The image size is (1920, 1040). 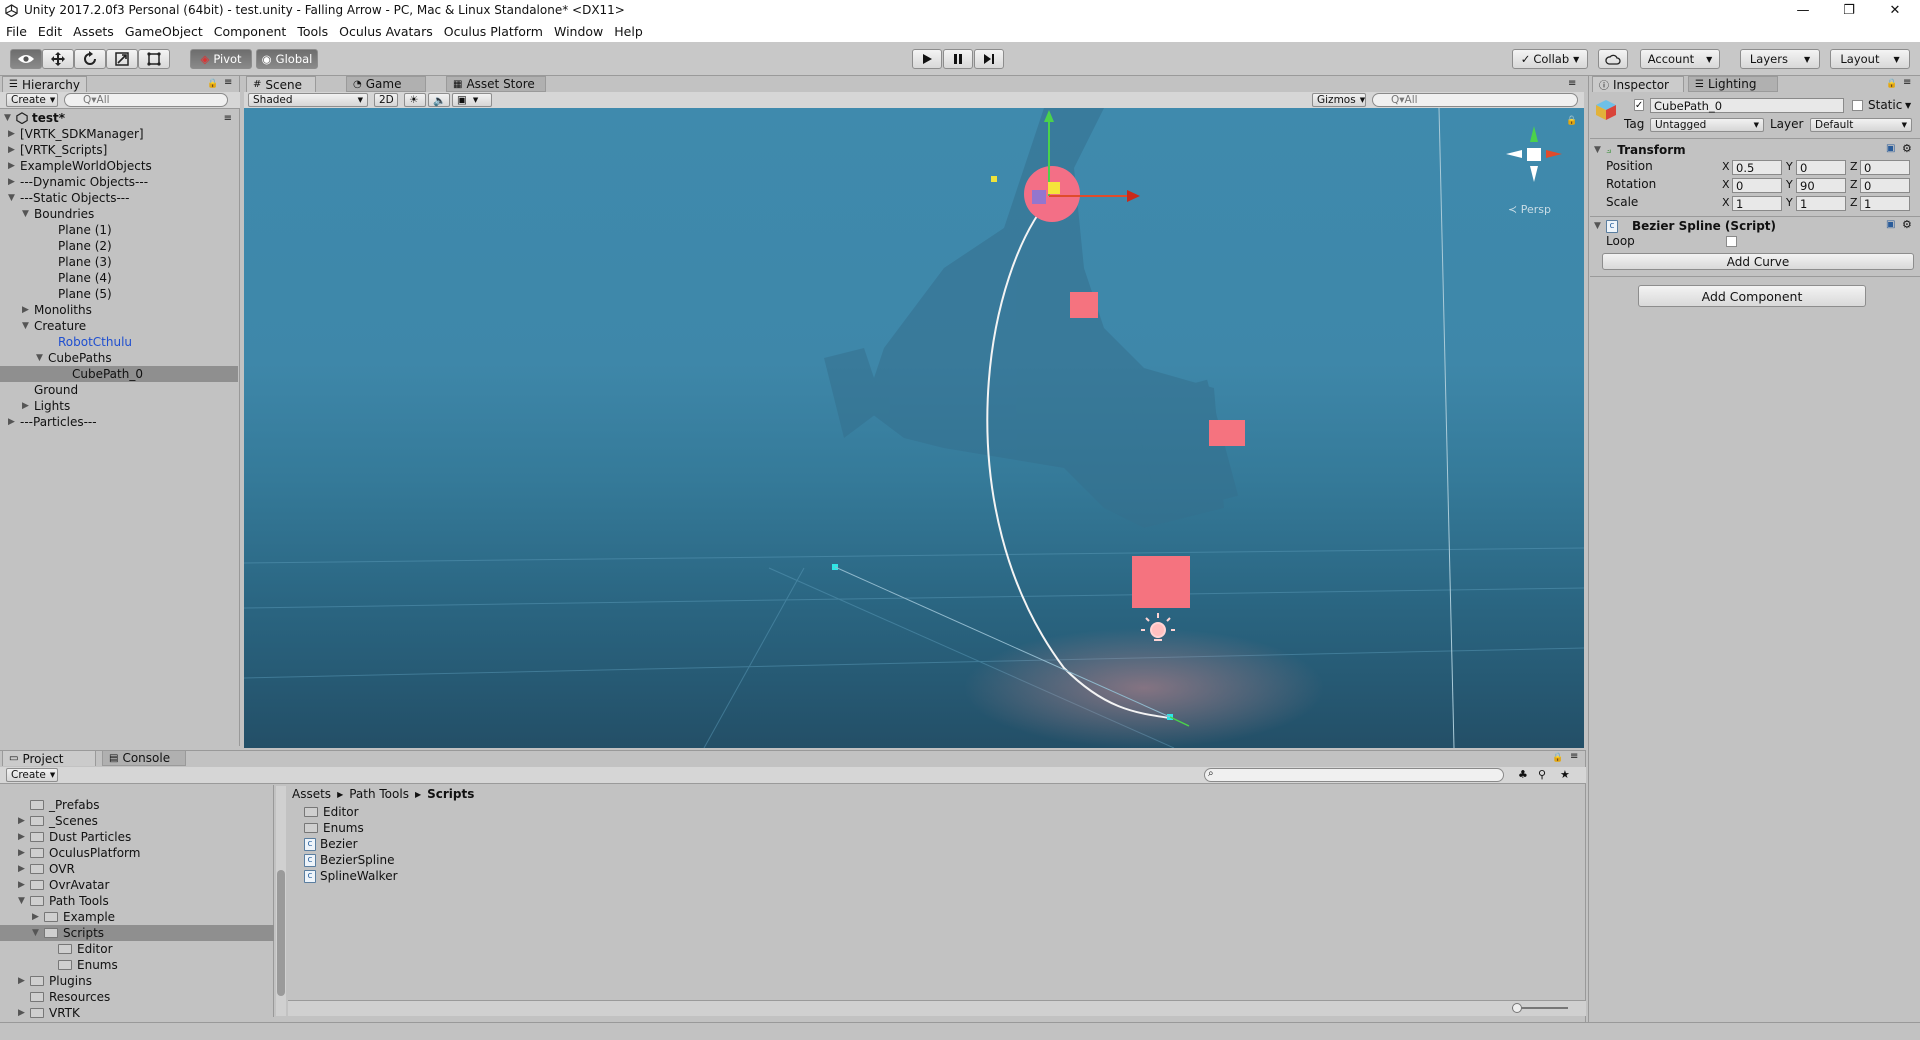 I want to click on audio-toggle: 🔈, so click(x=439, y=100).